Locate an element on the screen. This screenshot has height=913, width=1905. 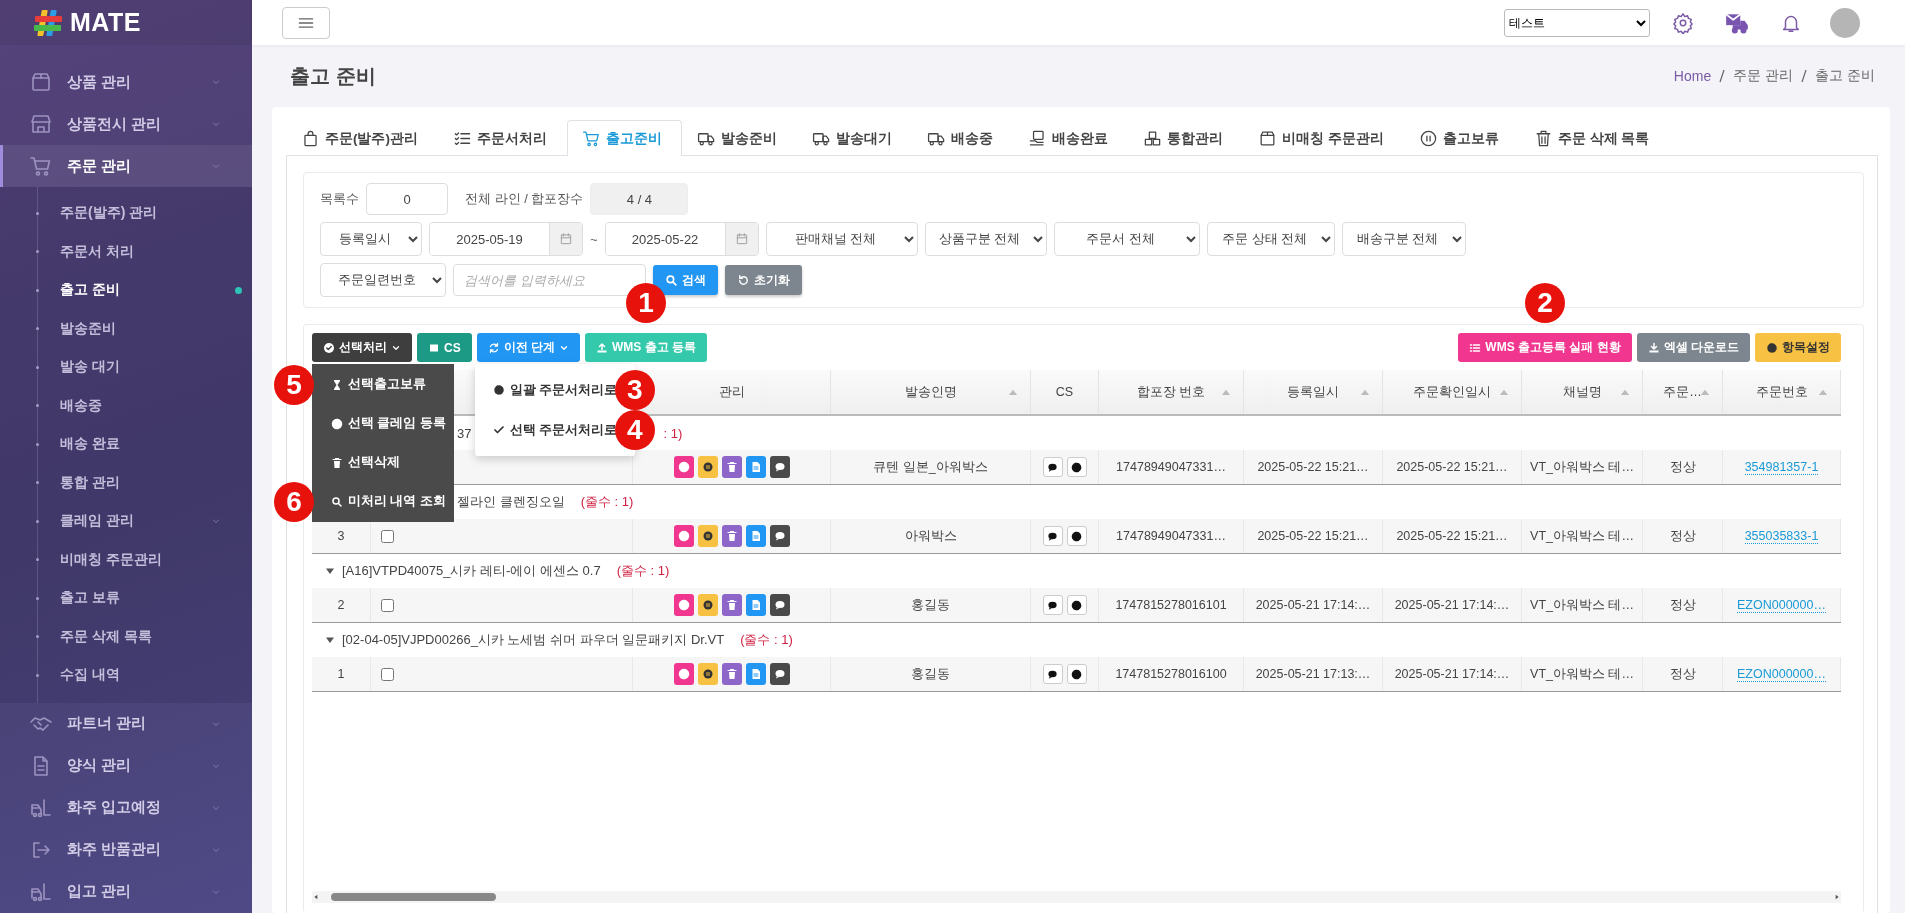
toolbar-button: 항목설정 is located at coordinates (1798, 347).